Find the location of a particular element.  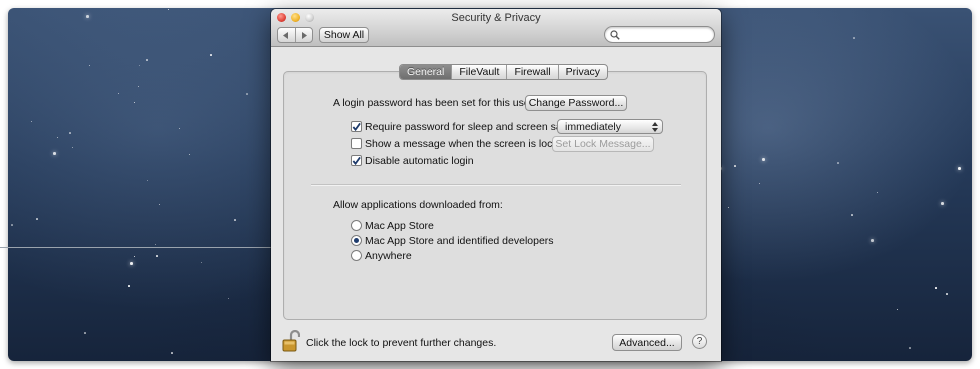

search-field is located at coordinates (659, 34).